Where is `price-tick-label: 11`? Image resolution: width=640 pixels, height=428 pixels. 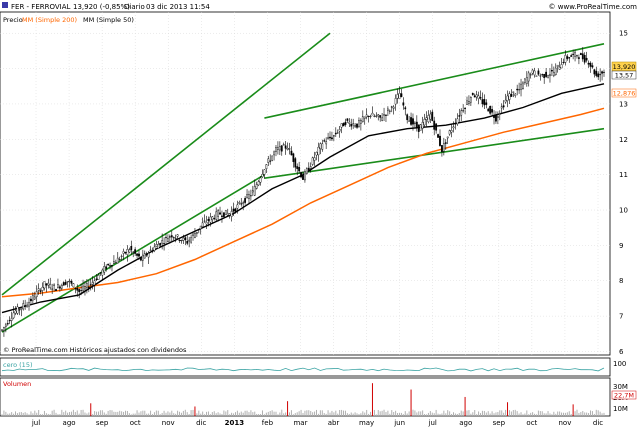
price-tick-label: 11 is located at coordinates (623, 175).